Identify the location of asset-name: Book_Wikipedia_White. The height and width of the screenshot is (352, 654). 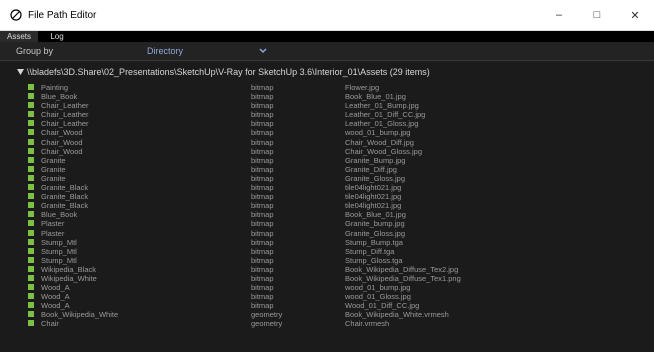
(80, 315).